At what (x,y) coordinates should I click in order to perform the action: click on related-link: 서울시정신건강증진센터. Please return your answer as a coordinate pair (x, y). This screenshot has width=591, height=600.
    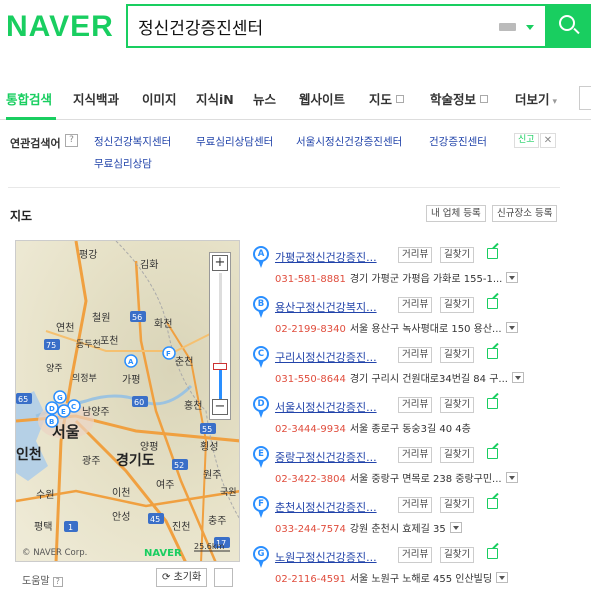
    Looking at the image, I should click on (349, 141).